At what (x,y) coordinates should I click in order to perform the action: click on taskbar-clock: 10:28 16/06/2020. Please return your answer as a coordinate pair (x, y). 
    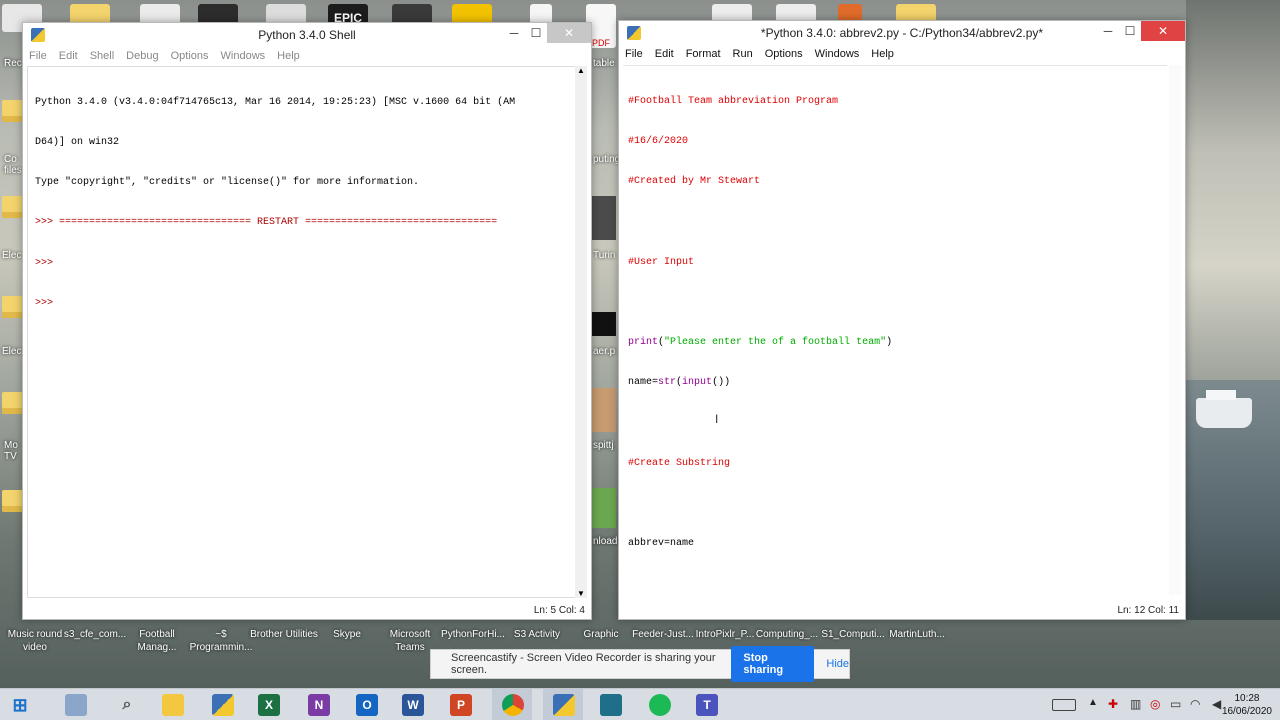
    Looking at the image, I should click on (1247, 705).